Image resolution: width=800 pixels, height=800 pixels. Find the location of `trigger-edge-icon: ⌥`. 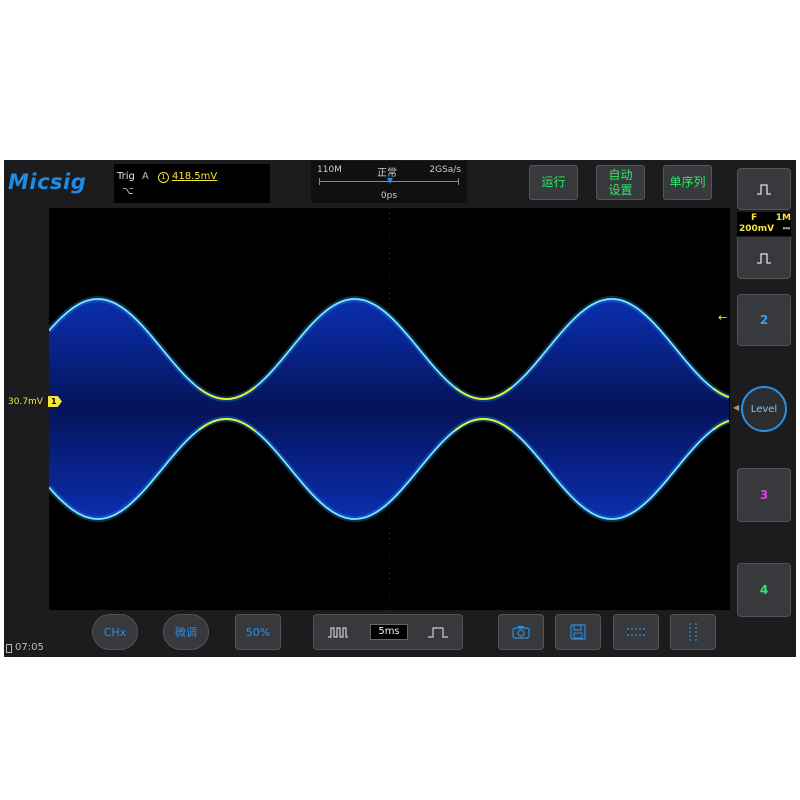

trigger-edge-icon: ⌥ is located at coordinates (128, 191).